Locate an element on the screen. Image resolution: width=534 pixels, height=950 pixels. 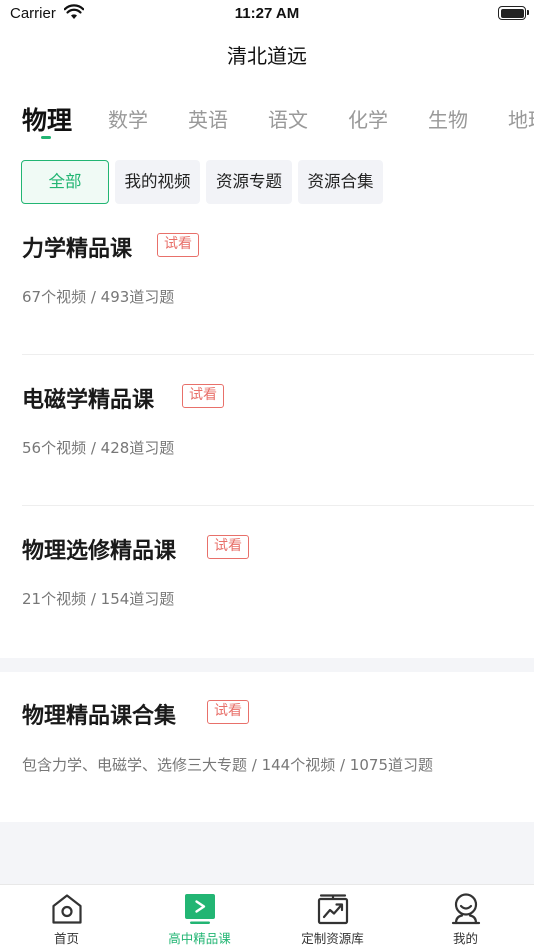
nav-profile: 我的 is located at coordinates (465, 917).